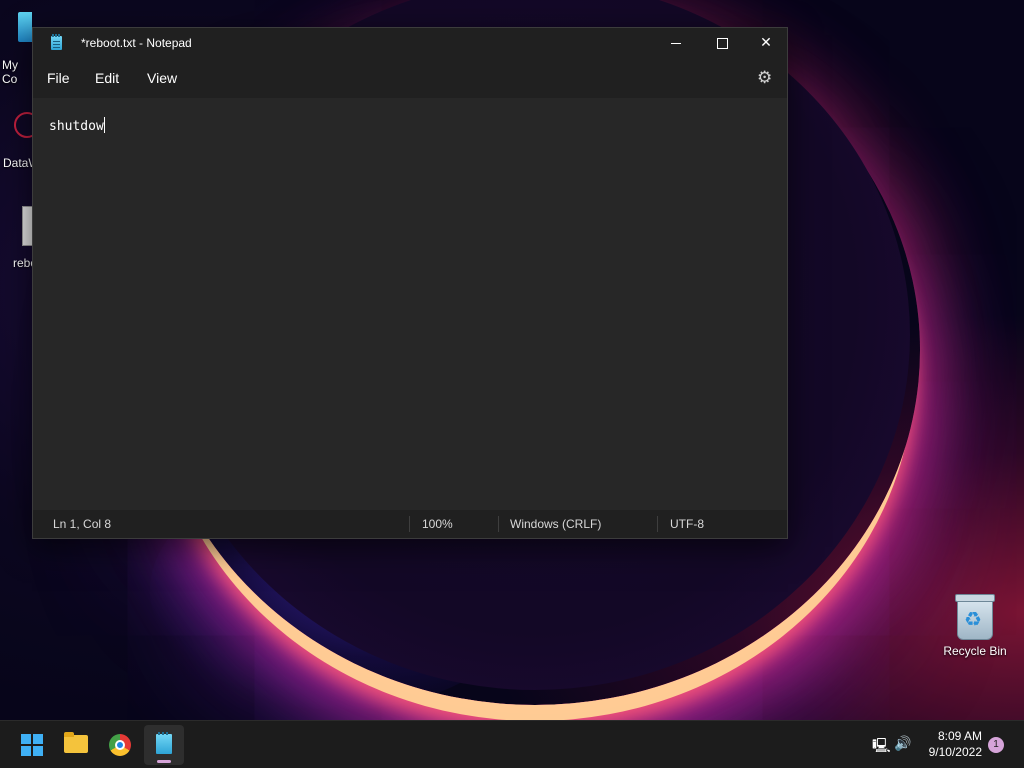  I want to click on minimize-icon, so click(676, 43).